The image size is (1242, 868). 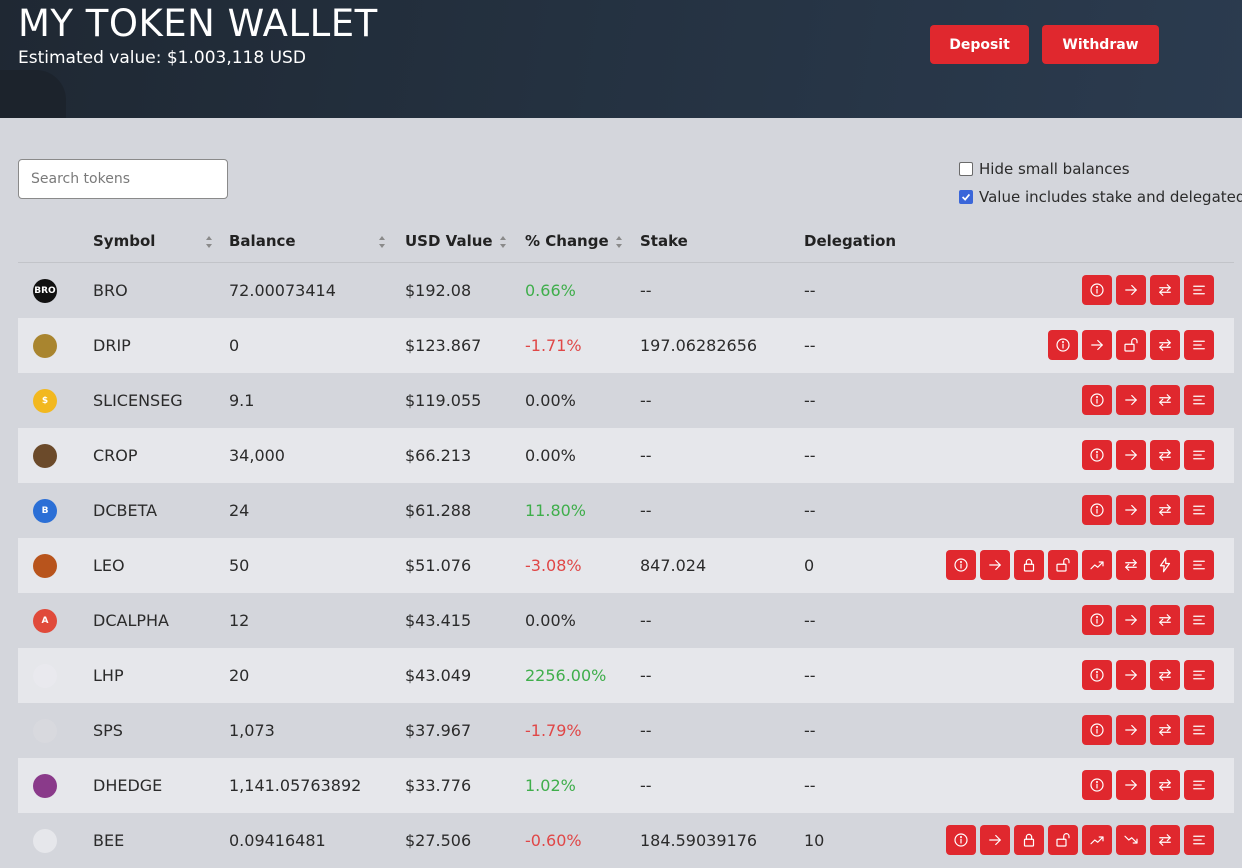 What do you see at coordinates (1165, 565) in the screenshot?
I see `bolt-button` at bounding box center [1165, 565].